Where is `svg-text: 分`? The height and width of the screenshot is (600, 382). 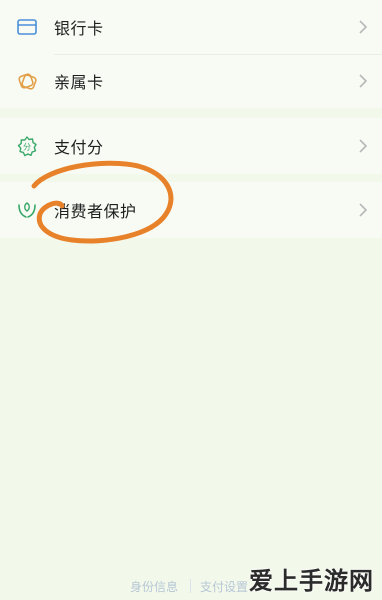
svg-text: 分 is located at coordinates (27, 146).